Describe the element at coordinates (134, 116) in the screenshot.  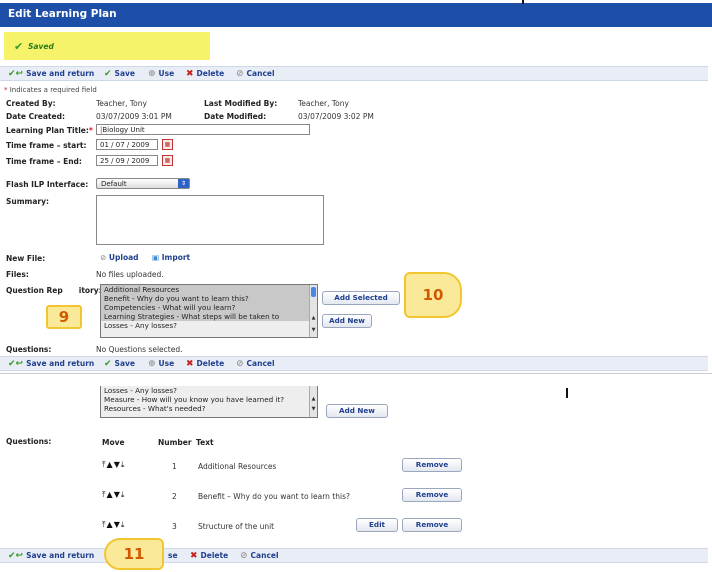
I see `date-created-value: 03/07/2009 3:01 PM` at that location.